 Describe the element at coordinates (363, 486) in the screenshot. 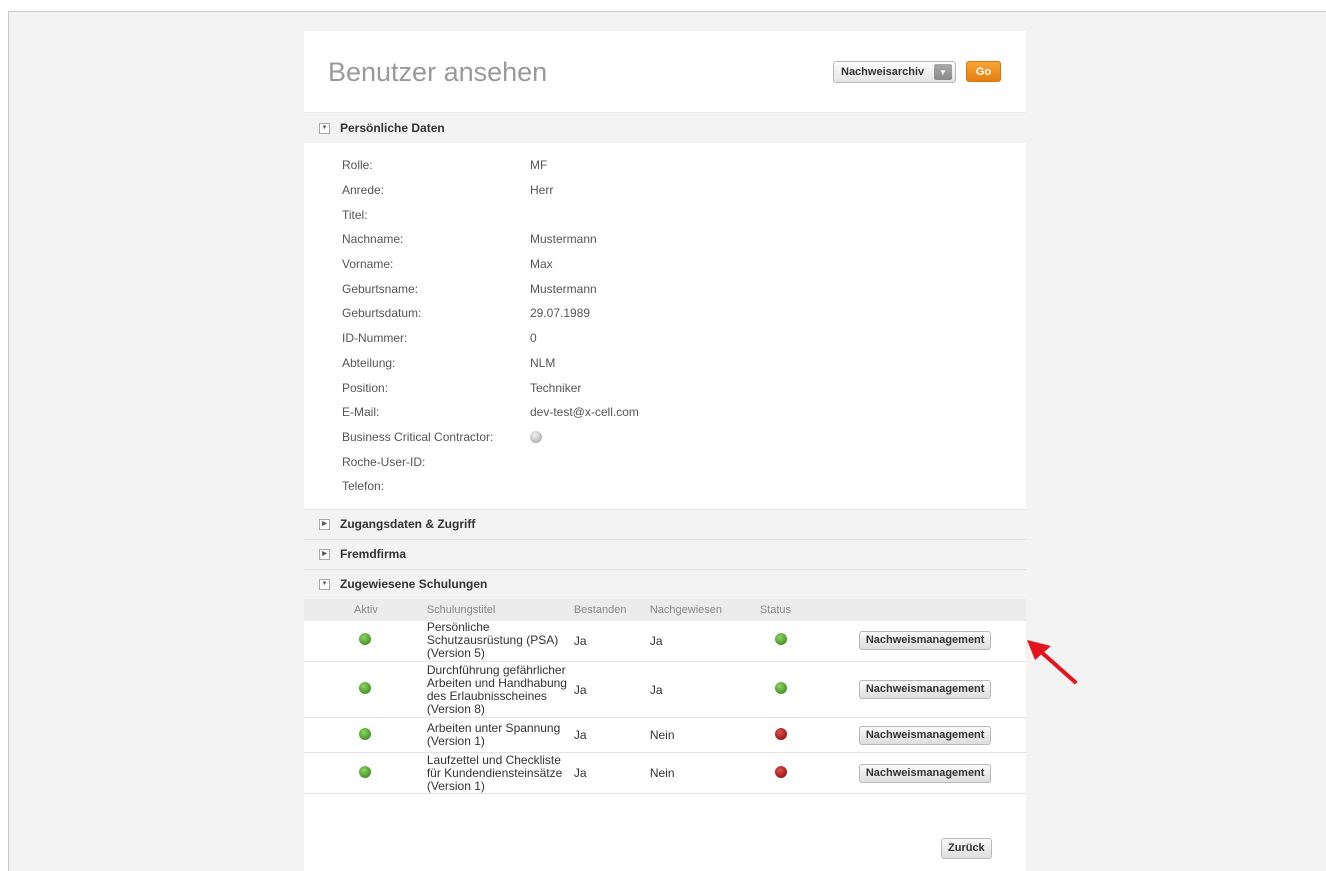

I see `detail-label: Telefon:` at that location.